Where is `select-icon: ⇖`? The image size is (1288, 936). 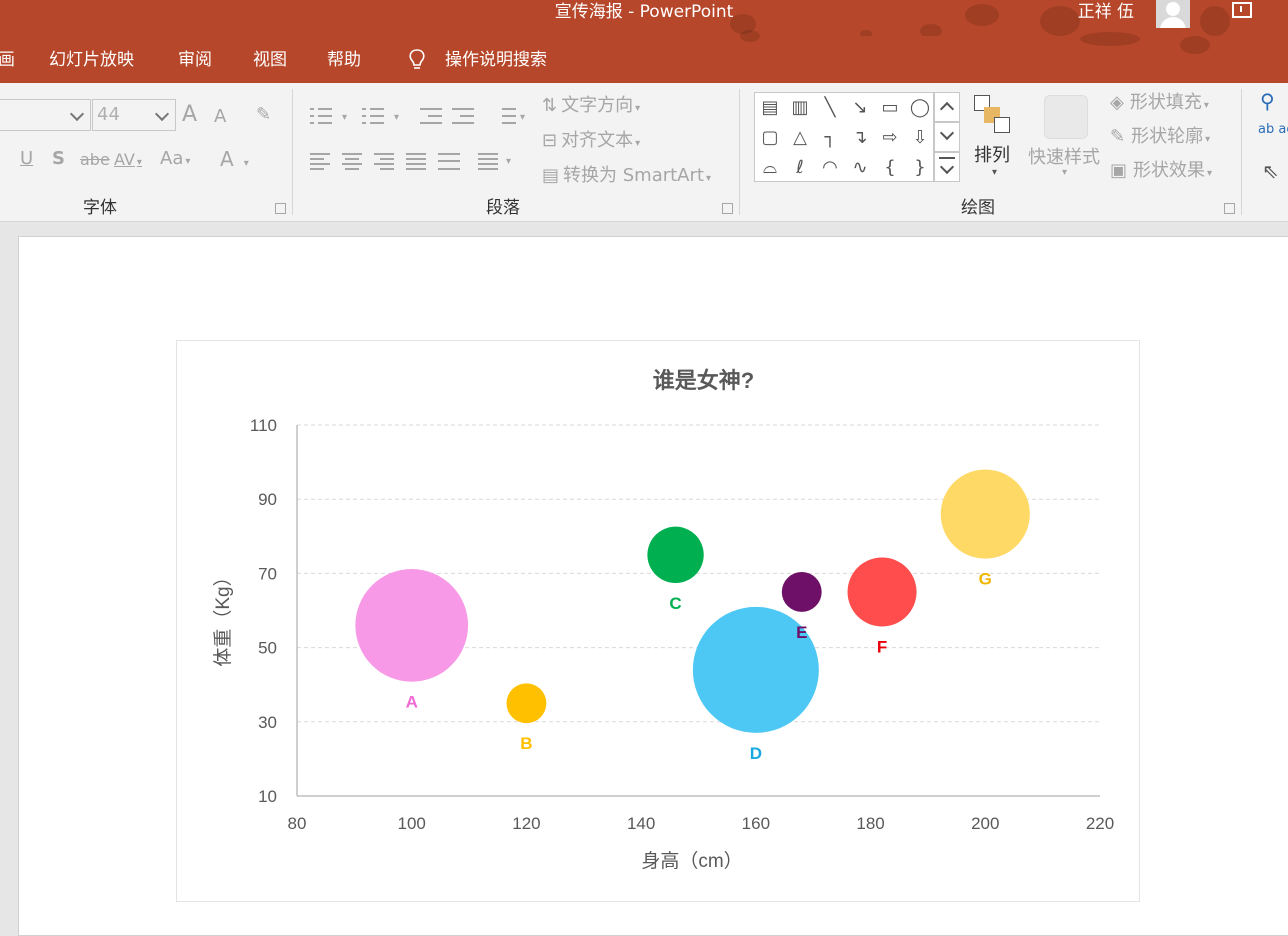
select-icon: ⇖ is located at coordinates (1270, 171).